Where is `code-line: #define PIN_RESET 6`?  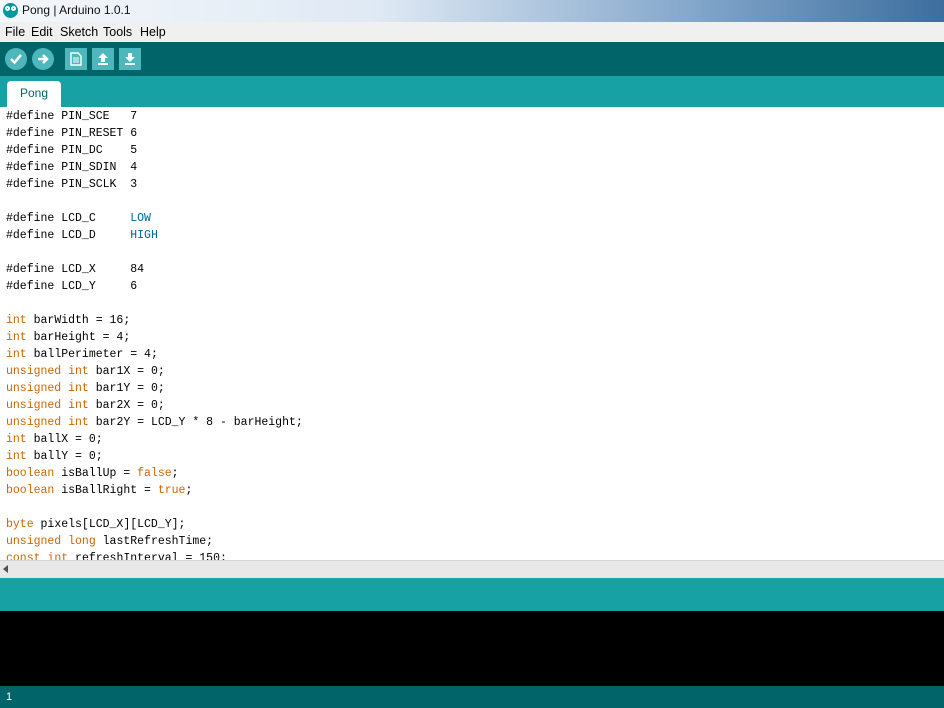
code-line: #define PIN_RESET 6 is located at coordinates (154, 133).